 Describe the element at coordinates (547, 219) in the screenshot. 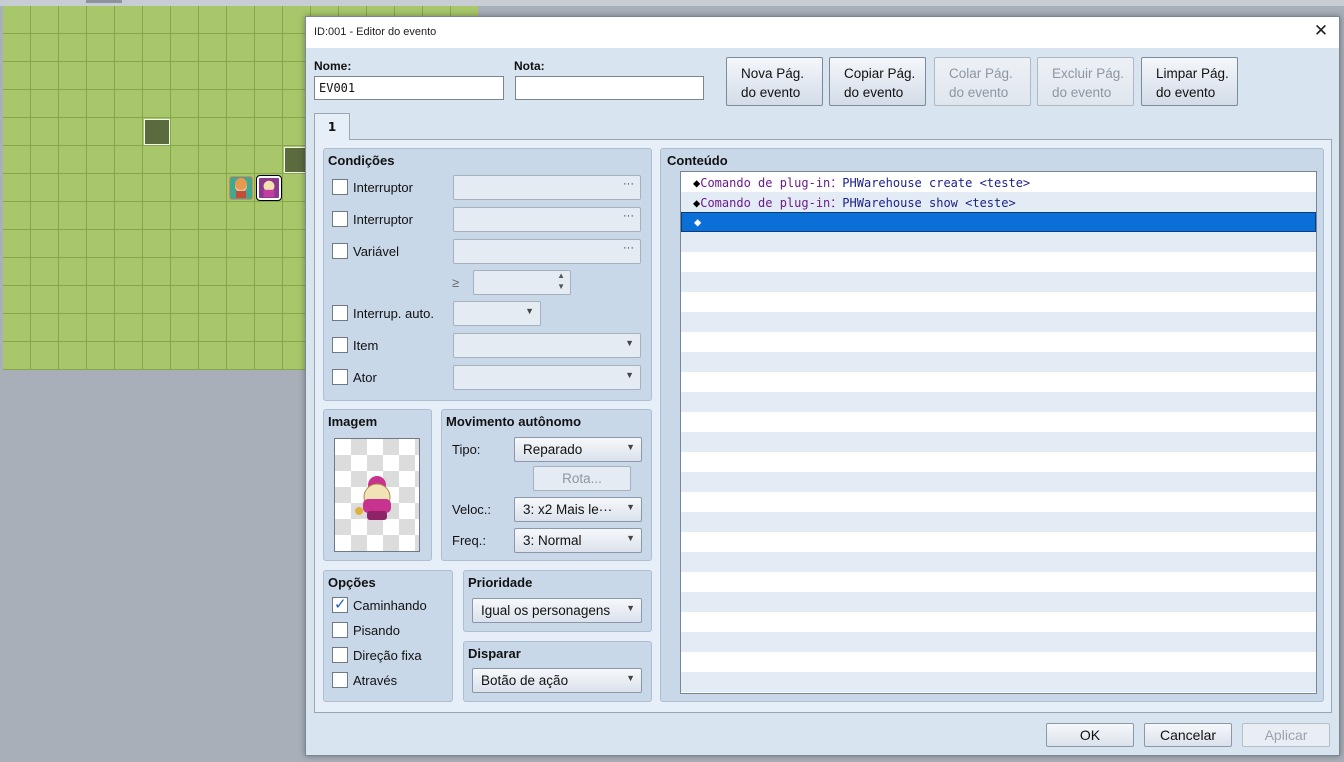

I see `switch2-select: ···` at that location.